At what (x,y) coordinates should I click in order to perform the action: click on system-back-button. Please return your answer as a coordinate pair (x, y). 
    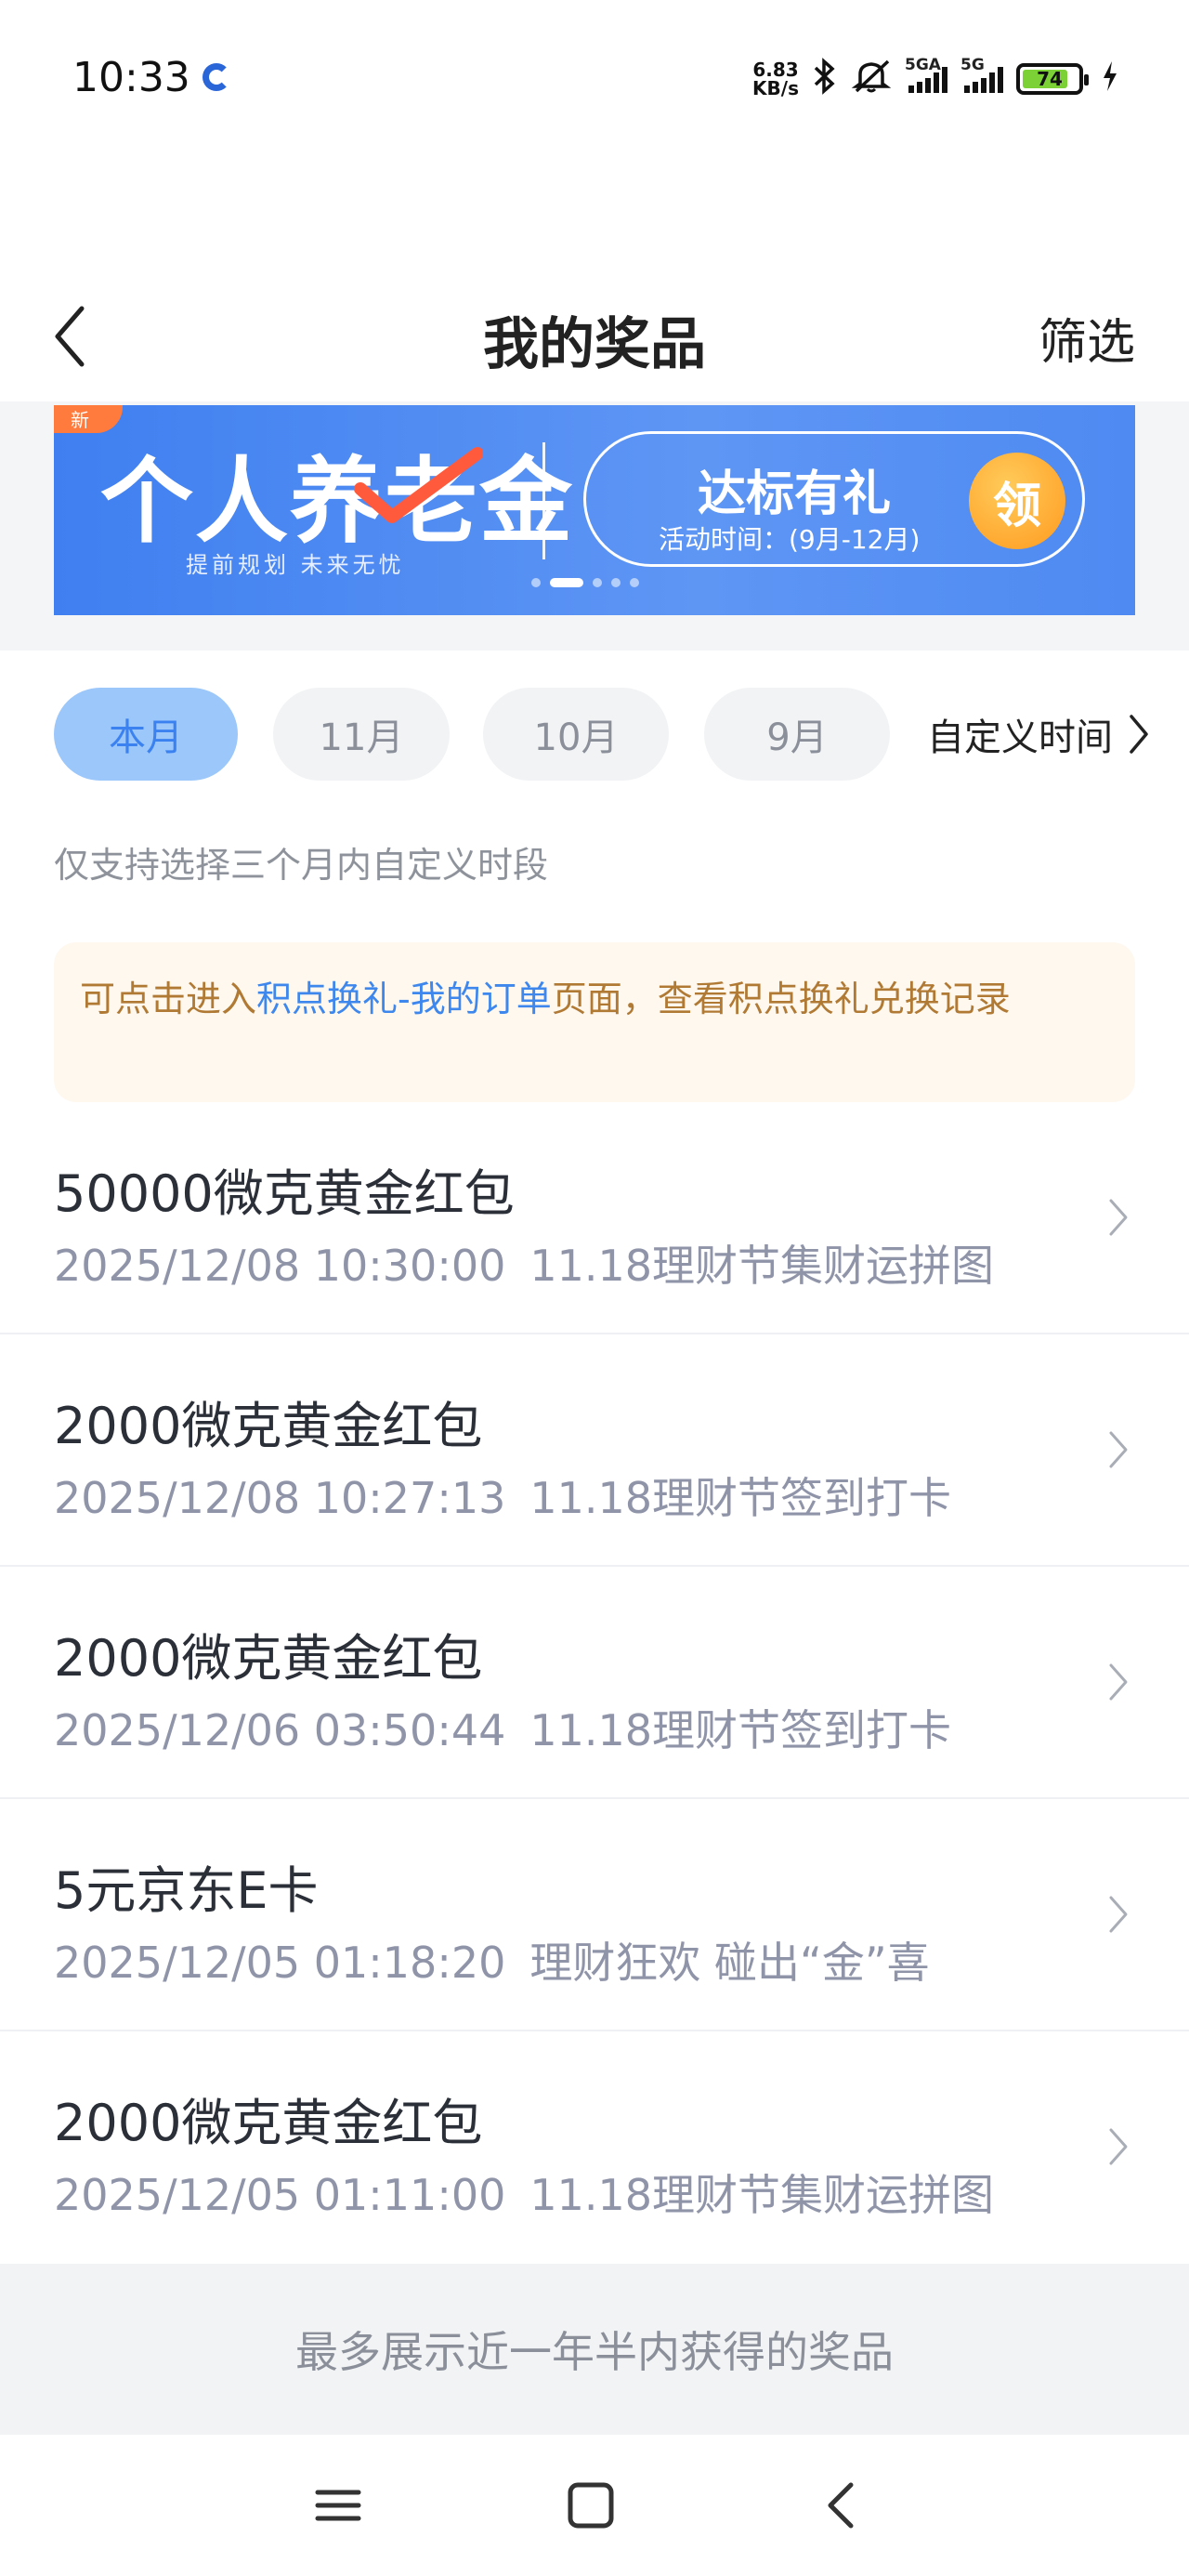
    Looking at the image, I should click on (844, 2505).